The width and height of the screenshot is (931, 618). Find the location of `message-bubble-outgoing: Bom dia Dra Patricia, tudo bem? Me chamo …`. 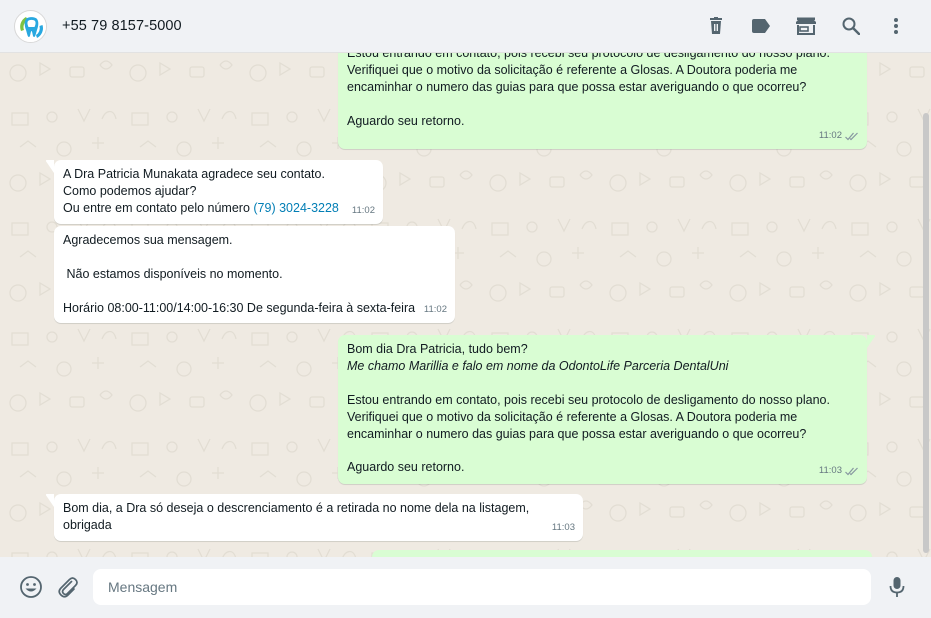

message-bubble-outgoing: Bom dia Dra Patricia, tudo bem? Me chamo … is located at coordinates (606, 409).